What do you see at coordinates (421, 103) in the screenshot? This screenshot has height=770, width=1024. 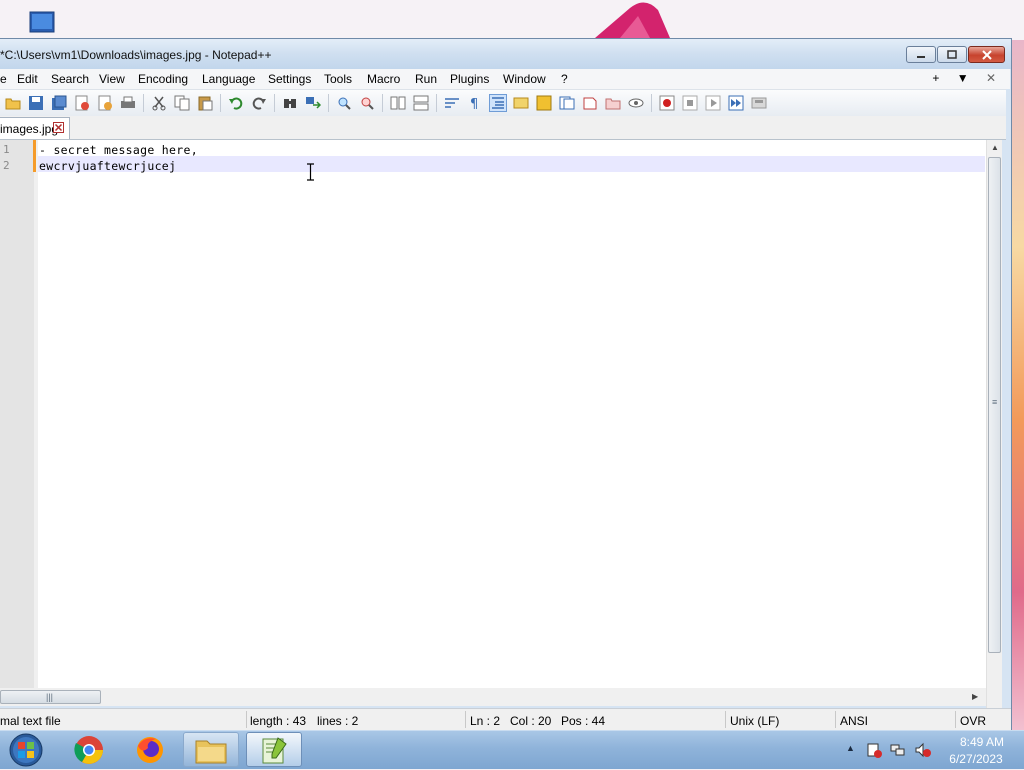 I see `sync-horizontal-icon` at bounding box center [421, 103].